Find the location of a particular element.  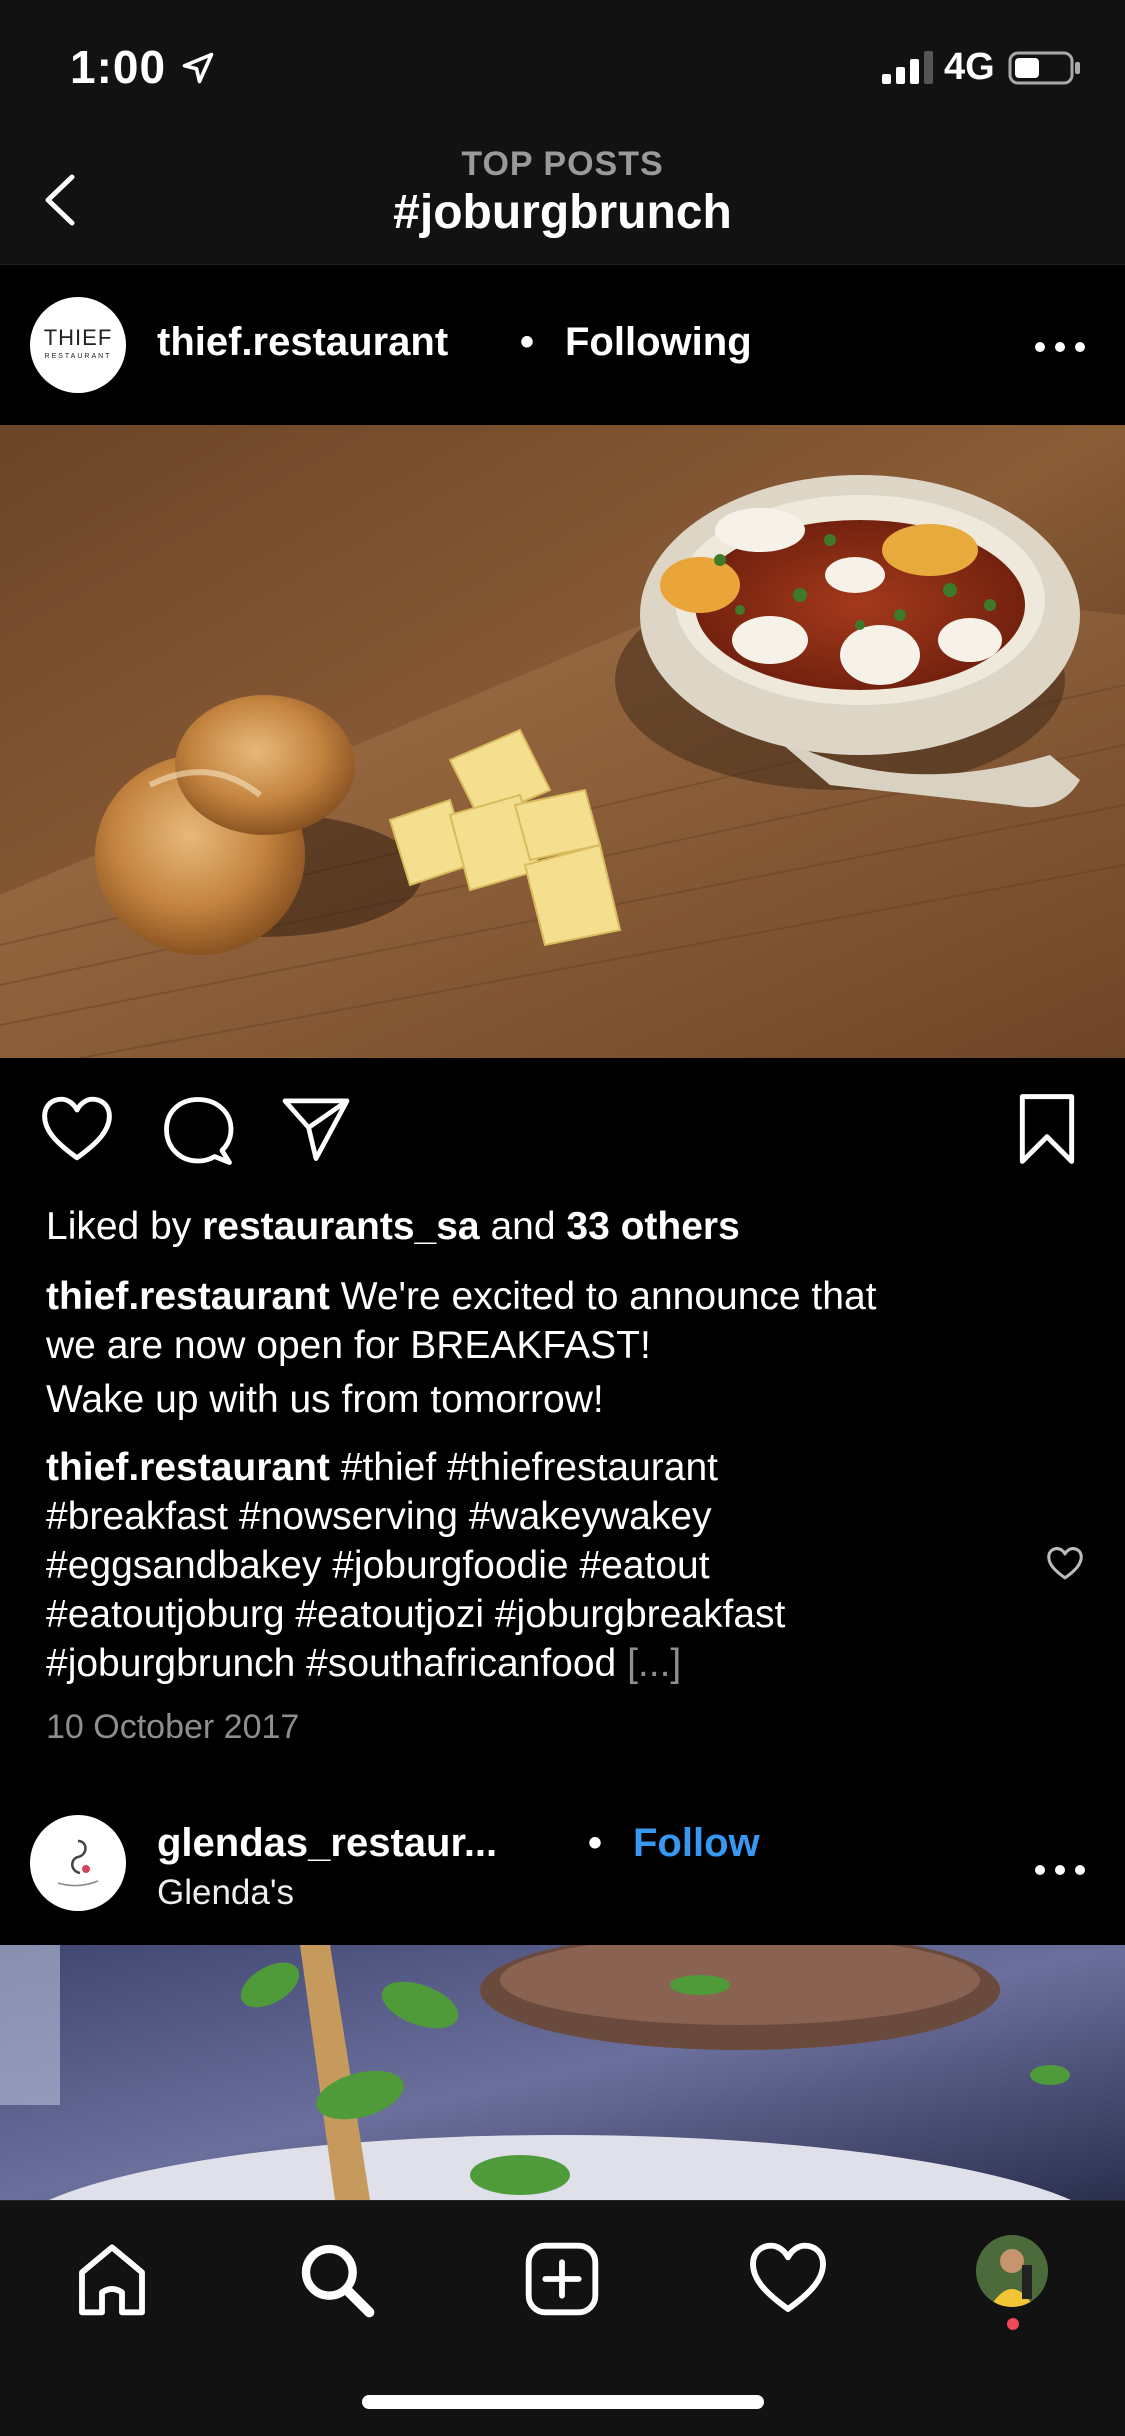

avatar is located at coordinates (78, 1863).